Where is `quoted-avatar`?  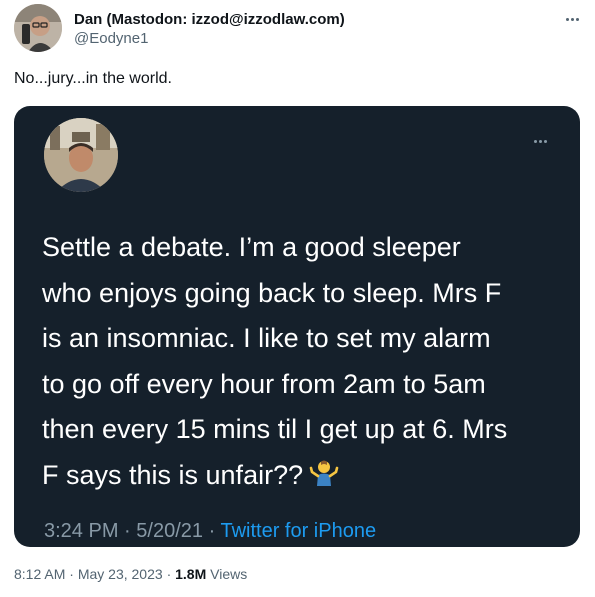 quoted-avatar is located at coordinates (81, 155).